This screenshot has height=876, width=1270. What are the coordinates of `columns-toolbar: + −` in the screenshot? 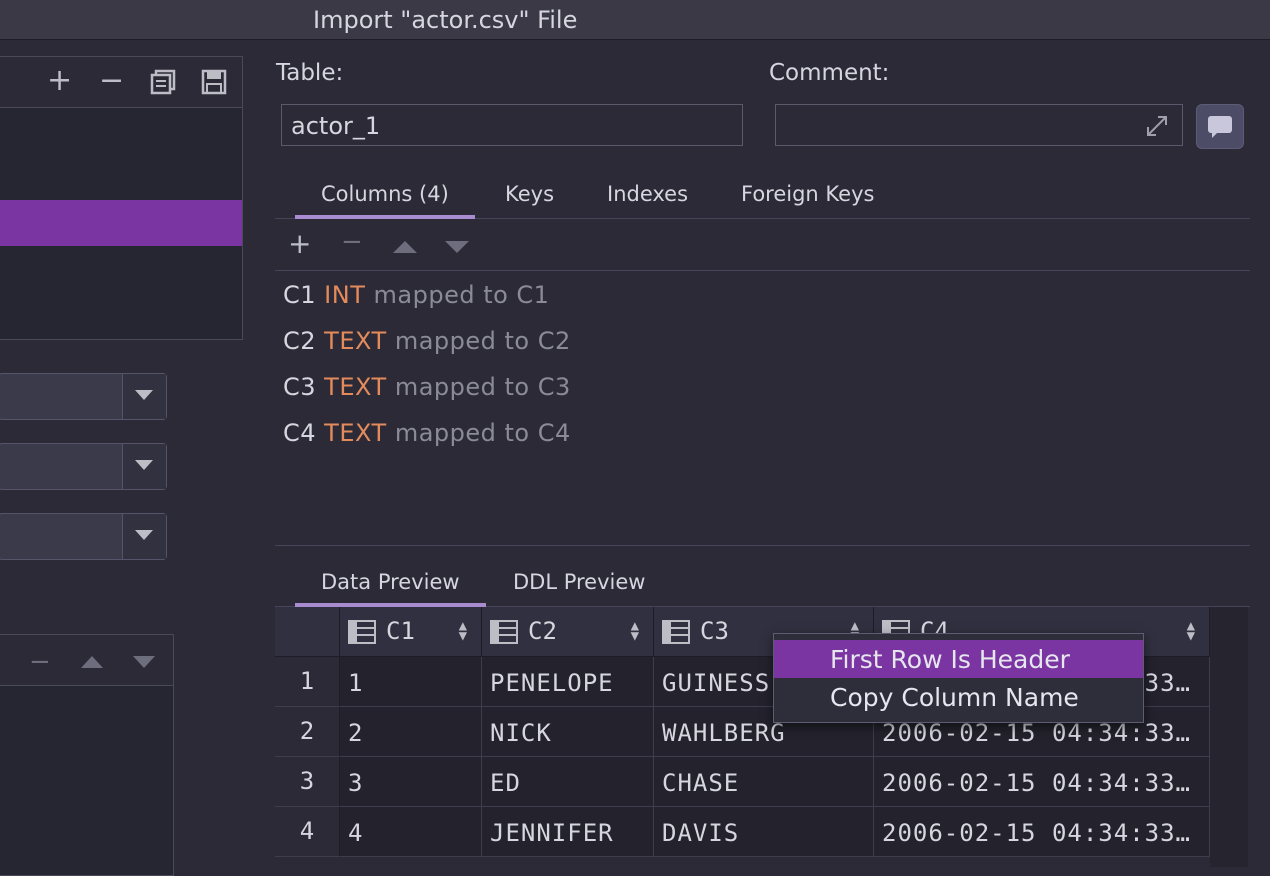 It's located at (762, 246).